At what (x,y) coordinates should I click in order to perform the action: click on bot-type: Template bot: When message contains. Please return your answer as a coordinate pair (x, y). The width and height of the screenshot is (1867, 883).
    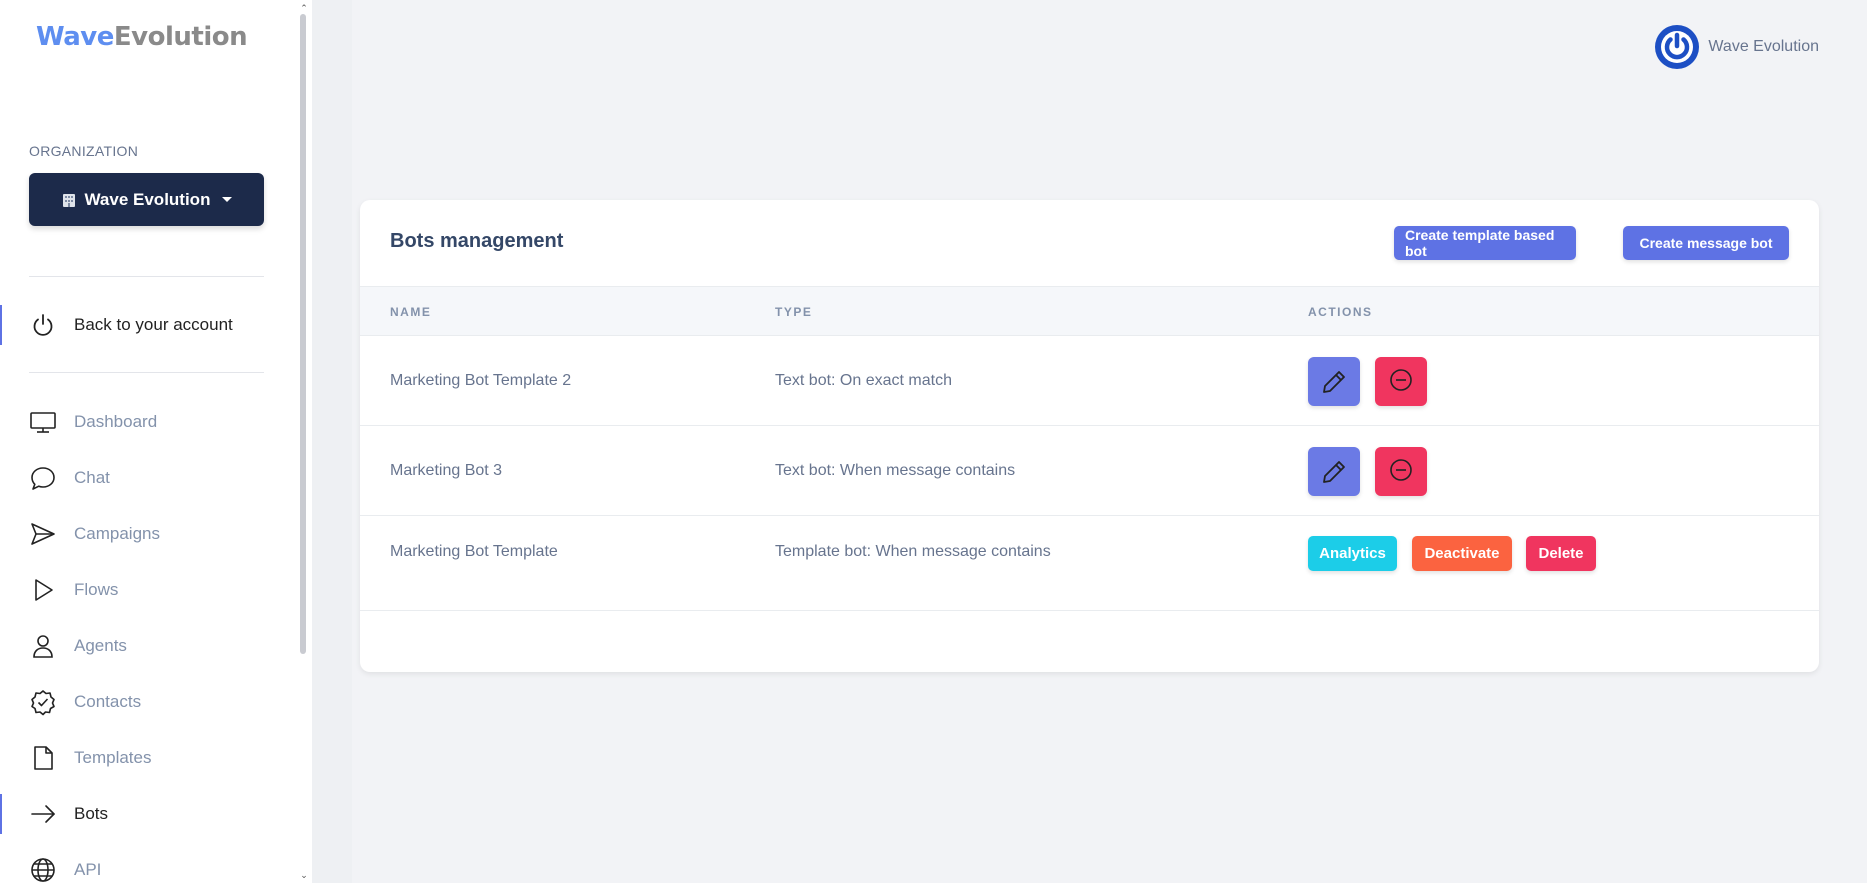
    Looking at the image, I should click on (913, 551).